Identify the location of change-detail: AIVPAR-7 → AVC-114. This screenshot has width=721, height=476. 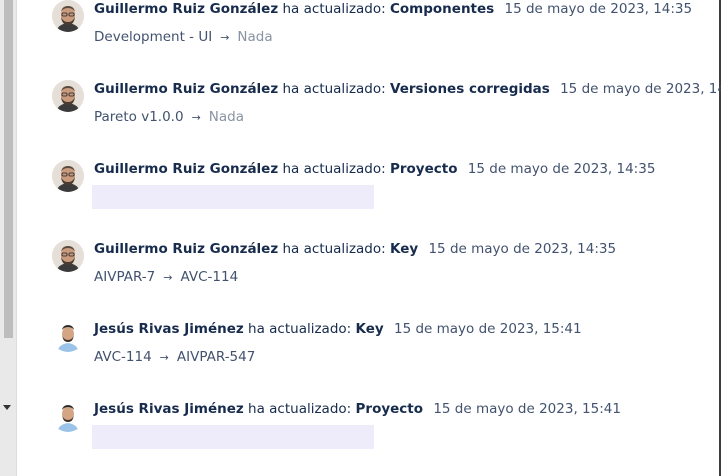
(166, 277).